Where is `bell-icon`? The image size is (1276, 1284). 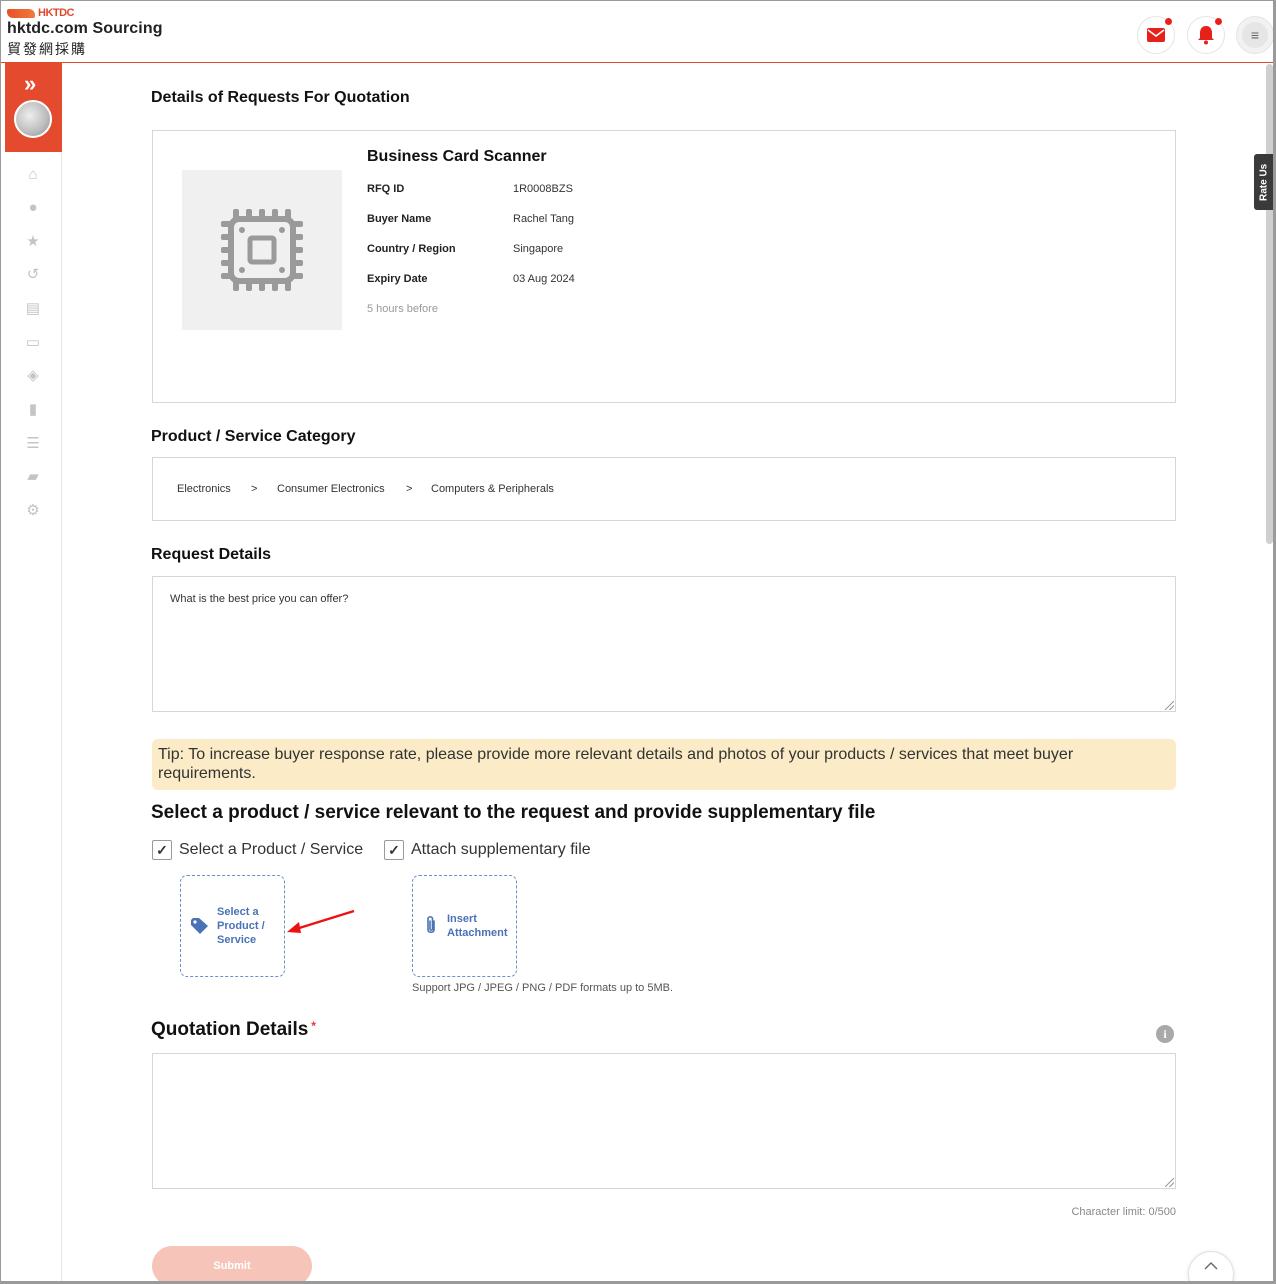 bell-icon is located at coordinates (1206, 35).